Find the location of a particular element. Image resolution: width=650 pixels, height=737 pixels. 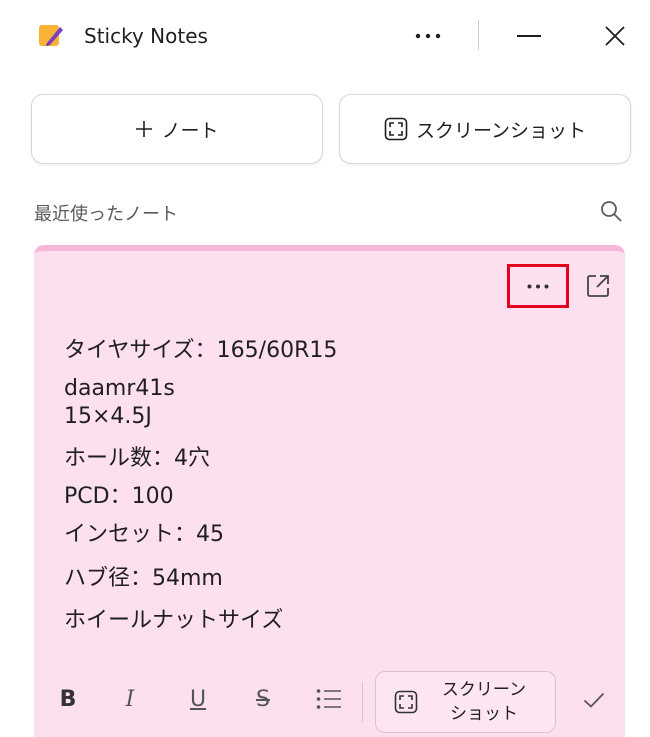

note-line: ホール数：4穴 is located at coordinates (137, 458).